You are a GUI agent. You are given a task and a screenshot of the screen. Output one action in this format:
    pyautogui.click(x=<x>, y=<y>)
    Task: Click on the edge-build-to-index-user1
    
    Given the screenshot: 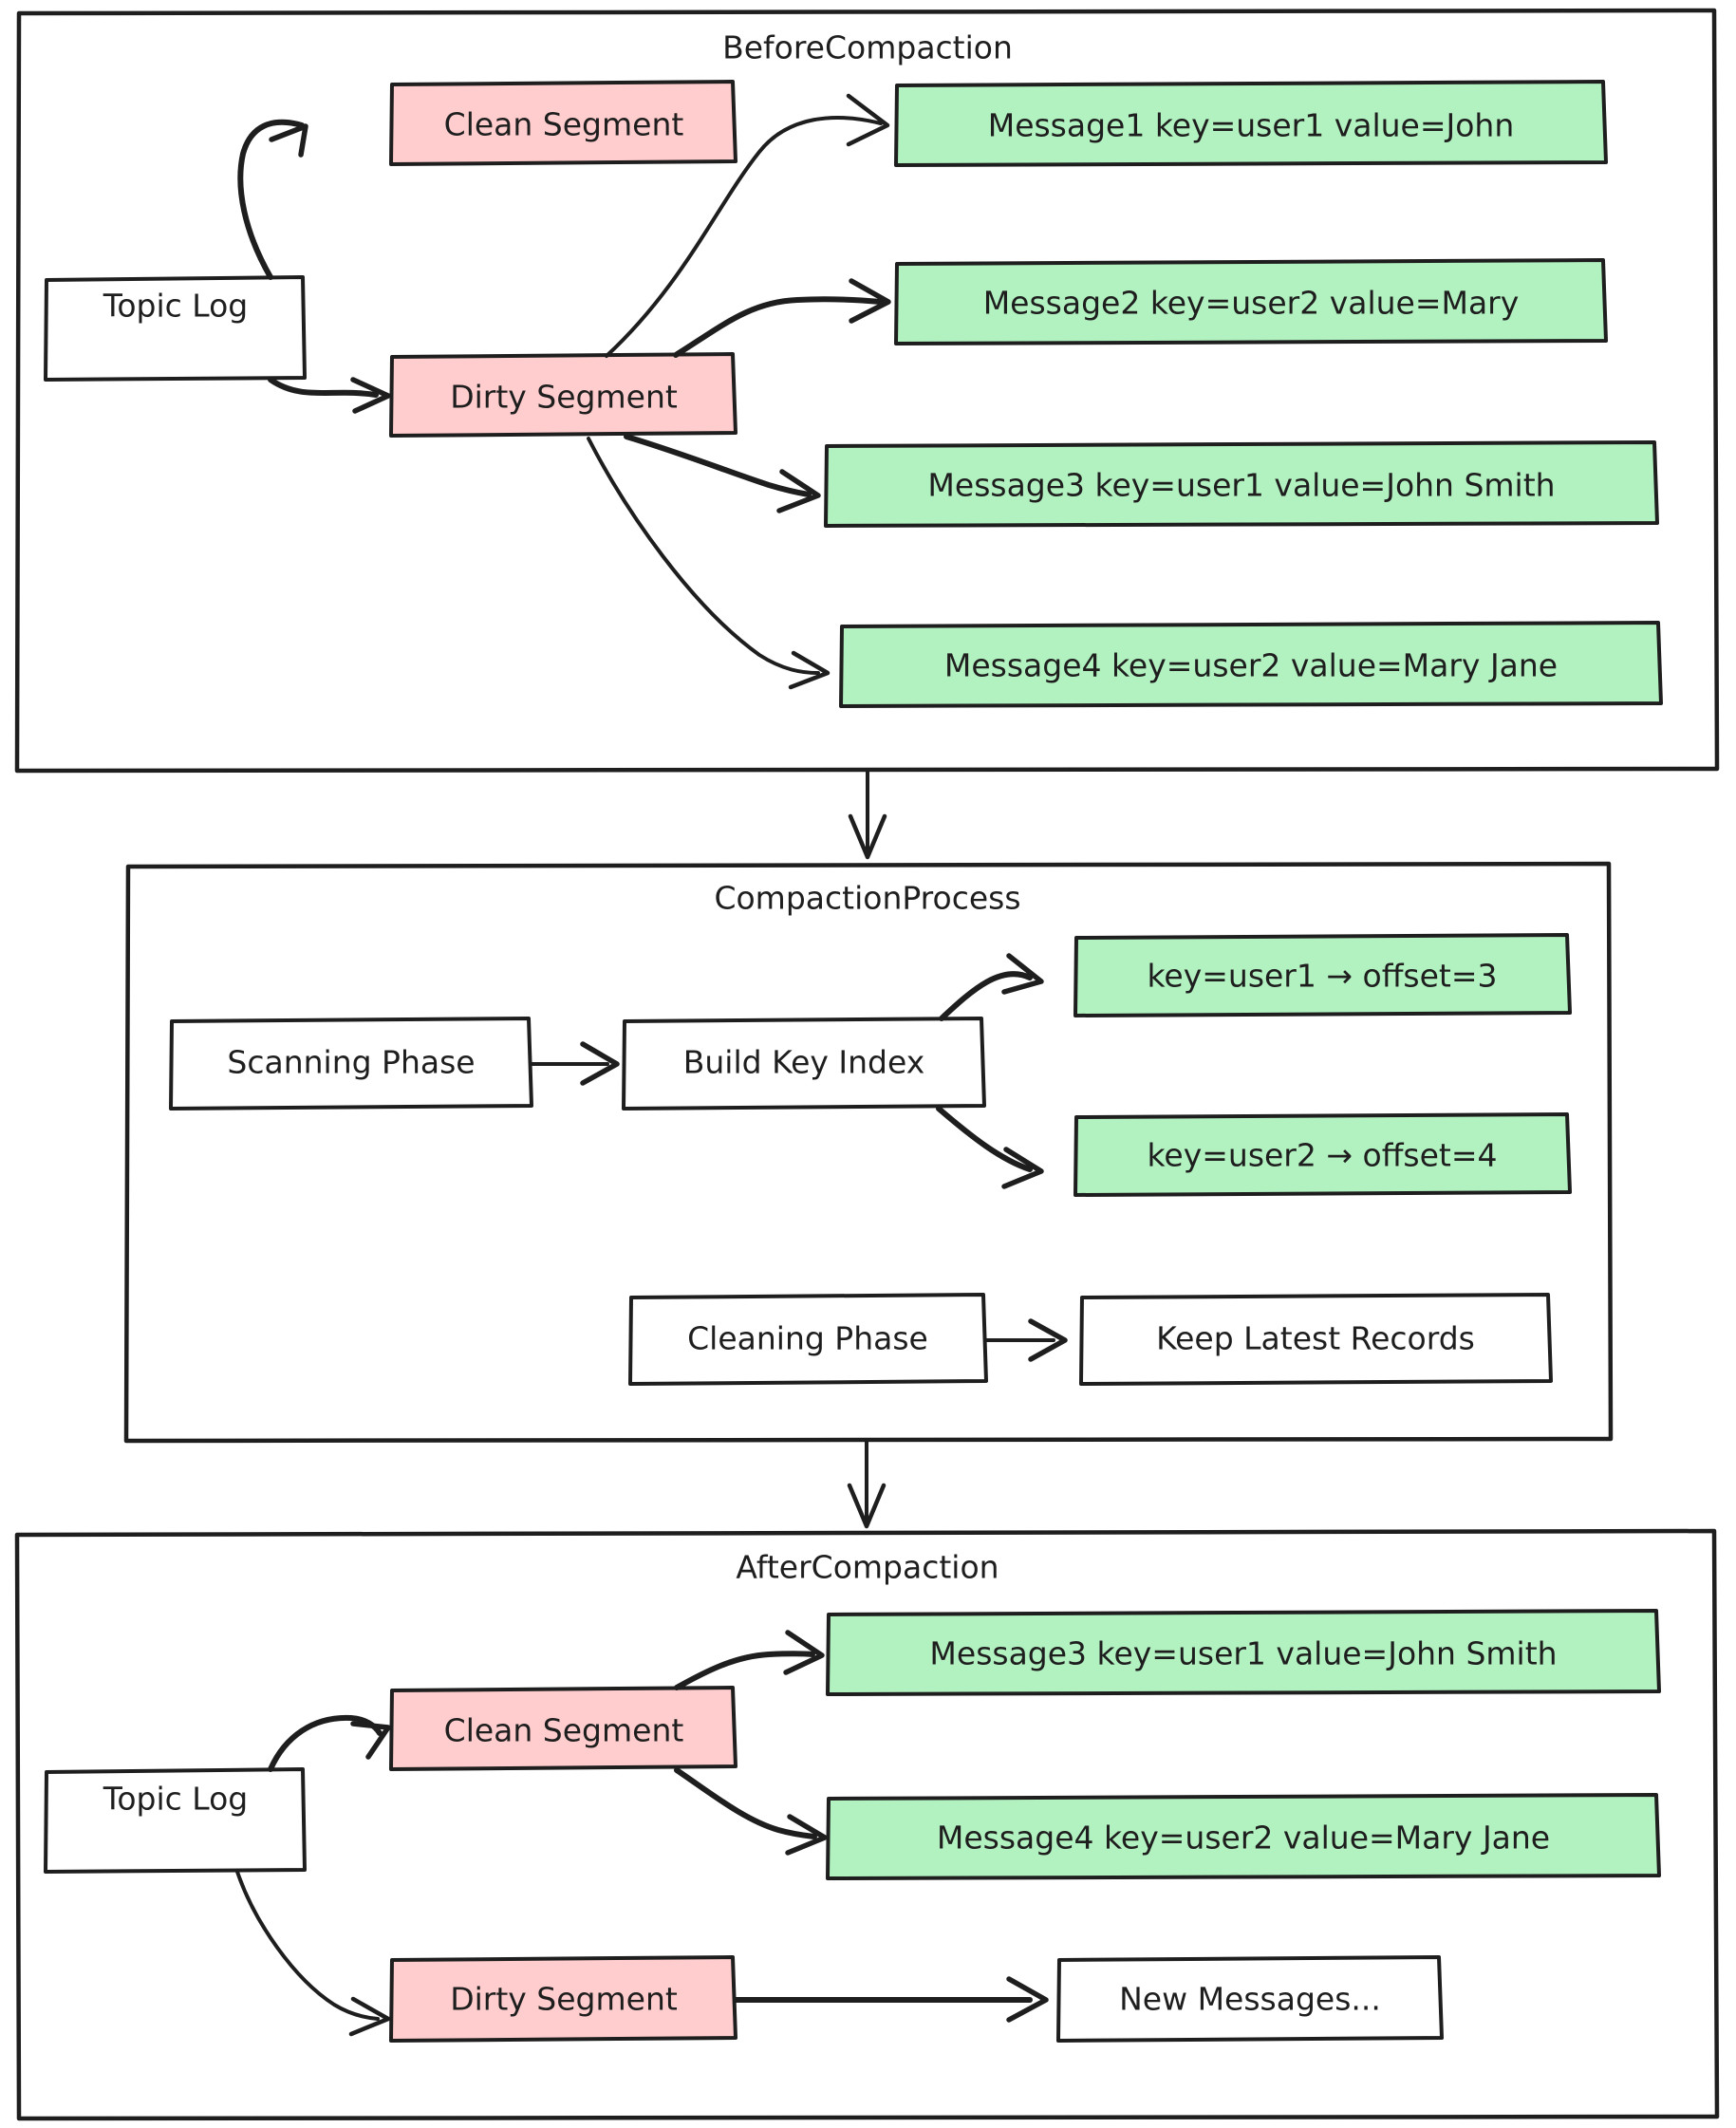 What is the action you would take?
    pyautogui.click(x=992, y=987)
    